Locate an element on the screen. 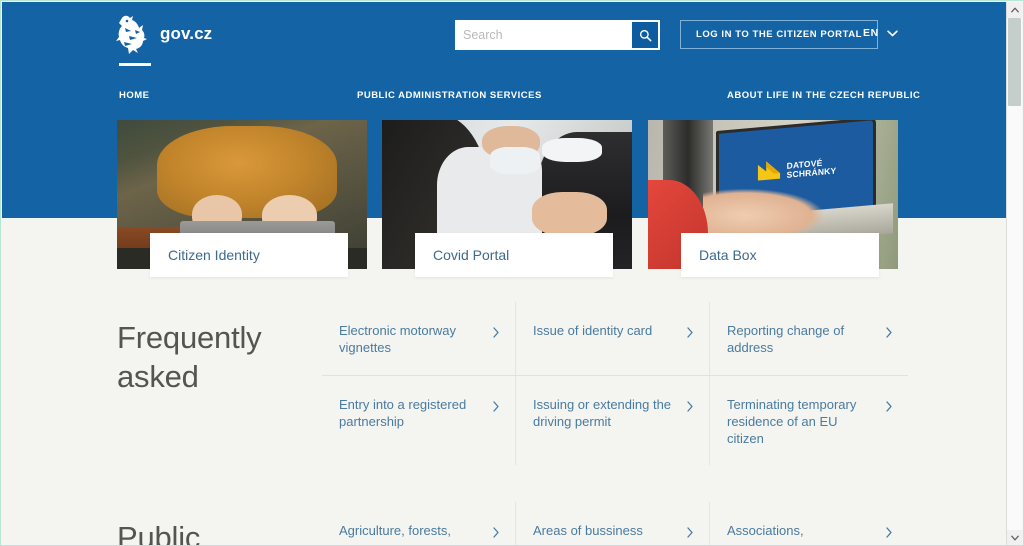 This screenshot has width=1024, height=546. hero-label-data-box: Data Box is located at coordinates (780, 255).